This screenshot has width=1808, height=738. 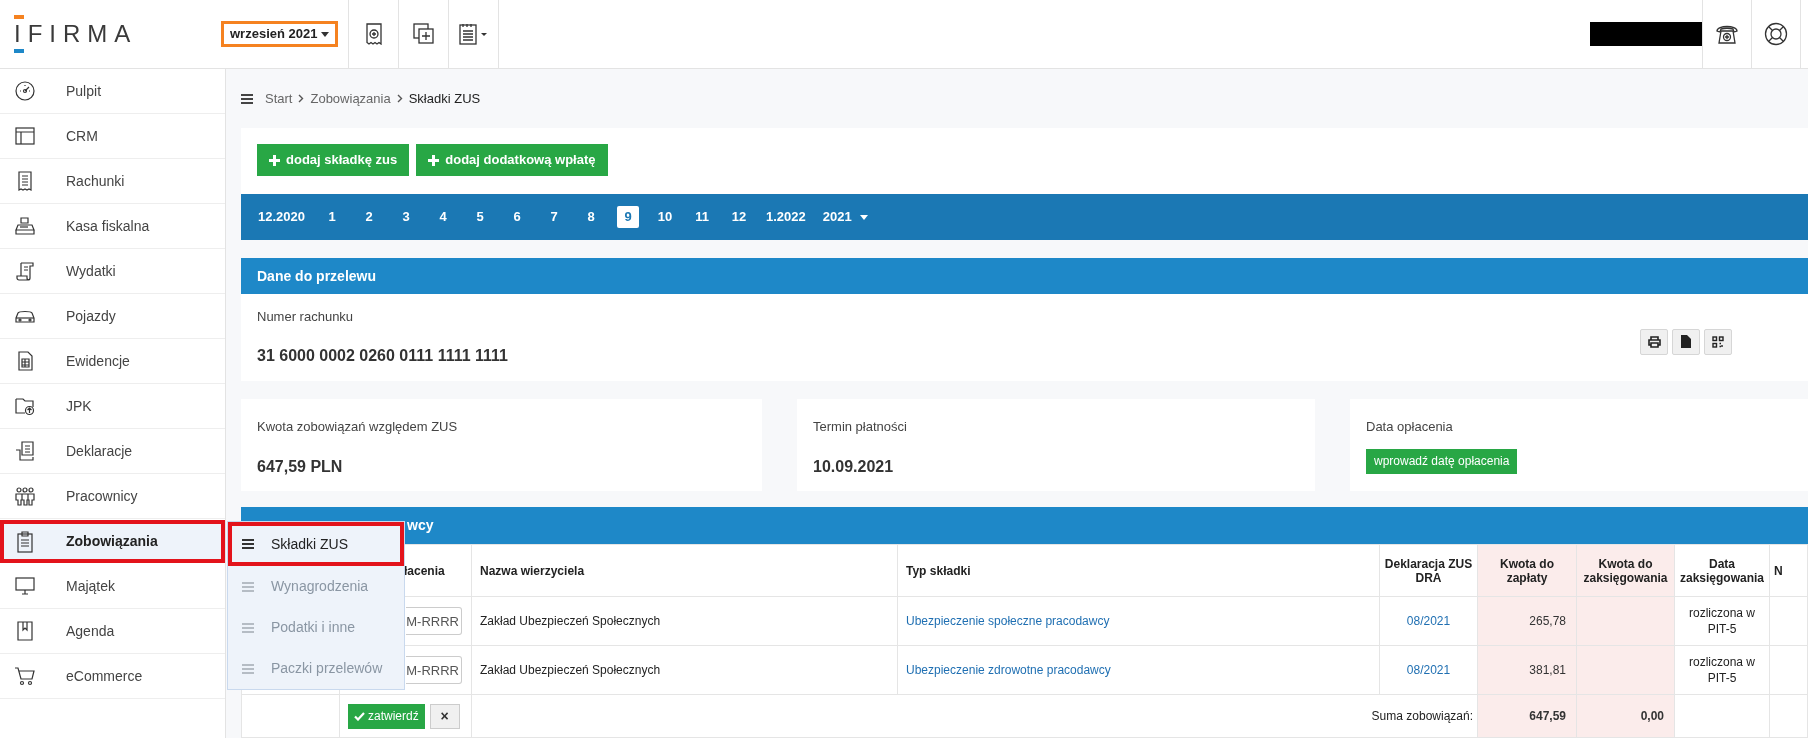 What do you see at coordinates (25, 226) in the screenshot?
I see `cash-register-icon` at bounding box center [25, 226].